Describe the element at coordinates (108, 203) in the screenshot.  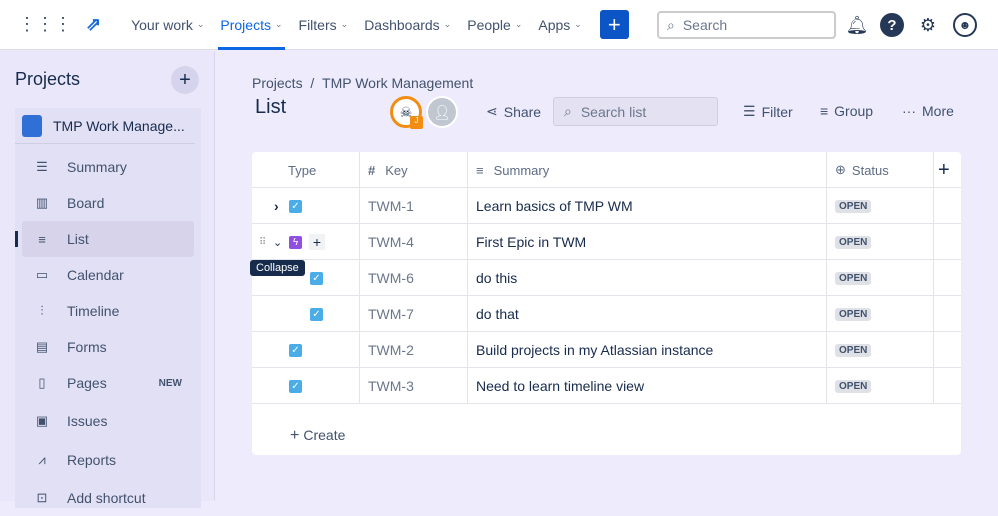
I see `sidebar-item-board: ▥ Board` at that location.